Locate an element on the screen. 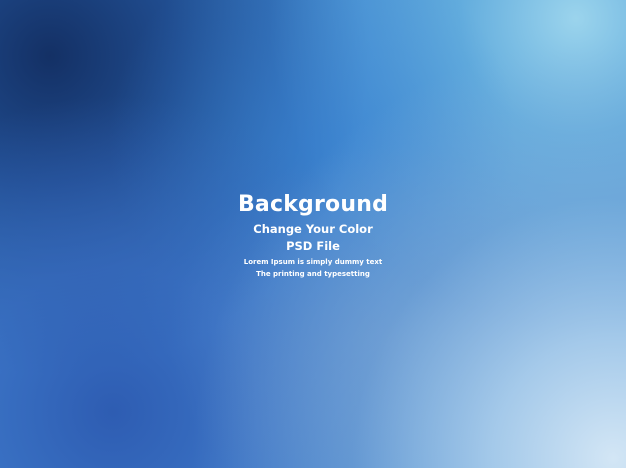 The image size is (626, 468). banner-subtitle: Change Your Color is located at coordinates (313, 229).